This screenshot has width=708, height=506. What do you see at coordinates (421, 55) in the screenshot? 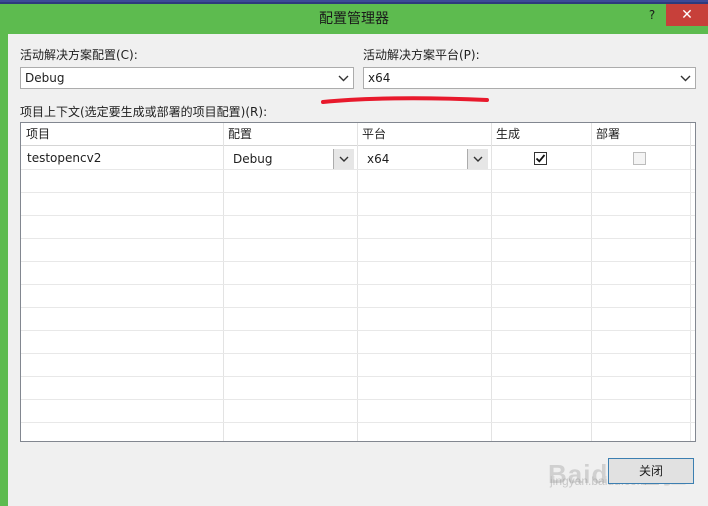
I see `solution-platform-label: 活动解决方案平台(P):` at bounding box center [421, 55].